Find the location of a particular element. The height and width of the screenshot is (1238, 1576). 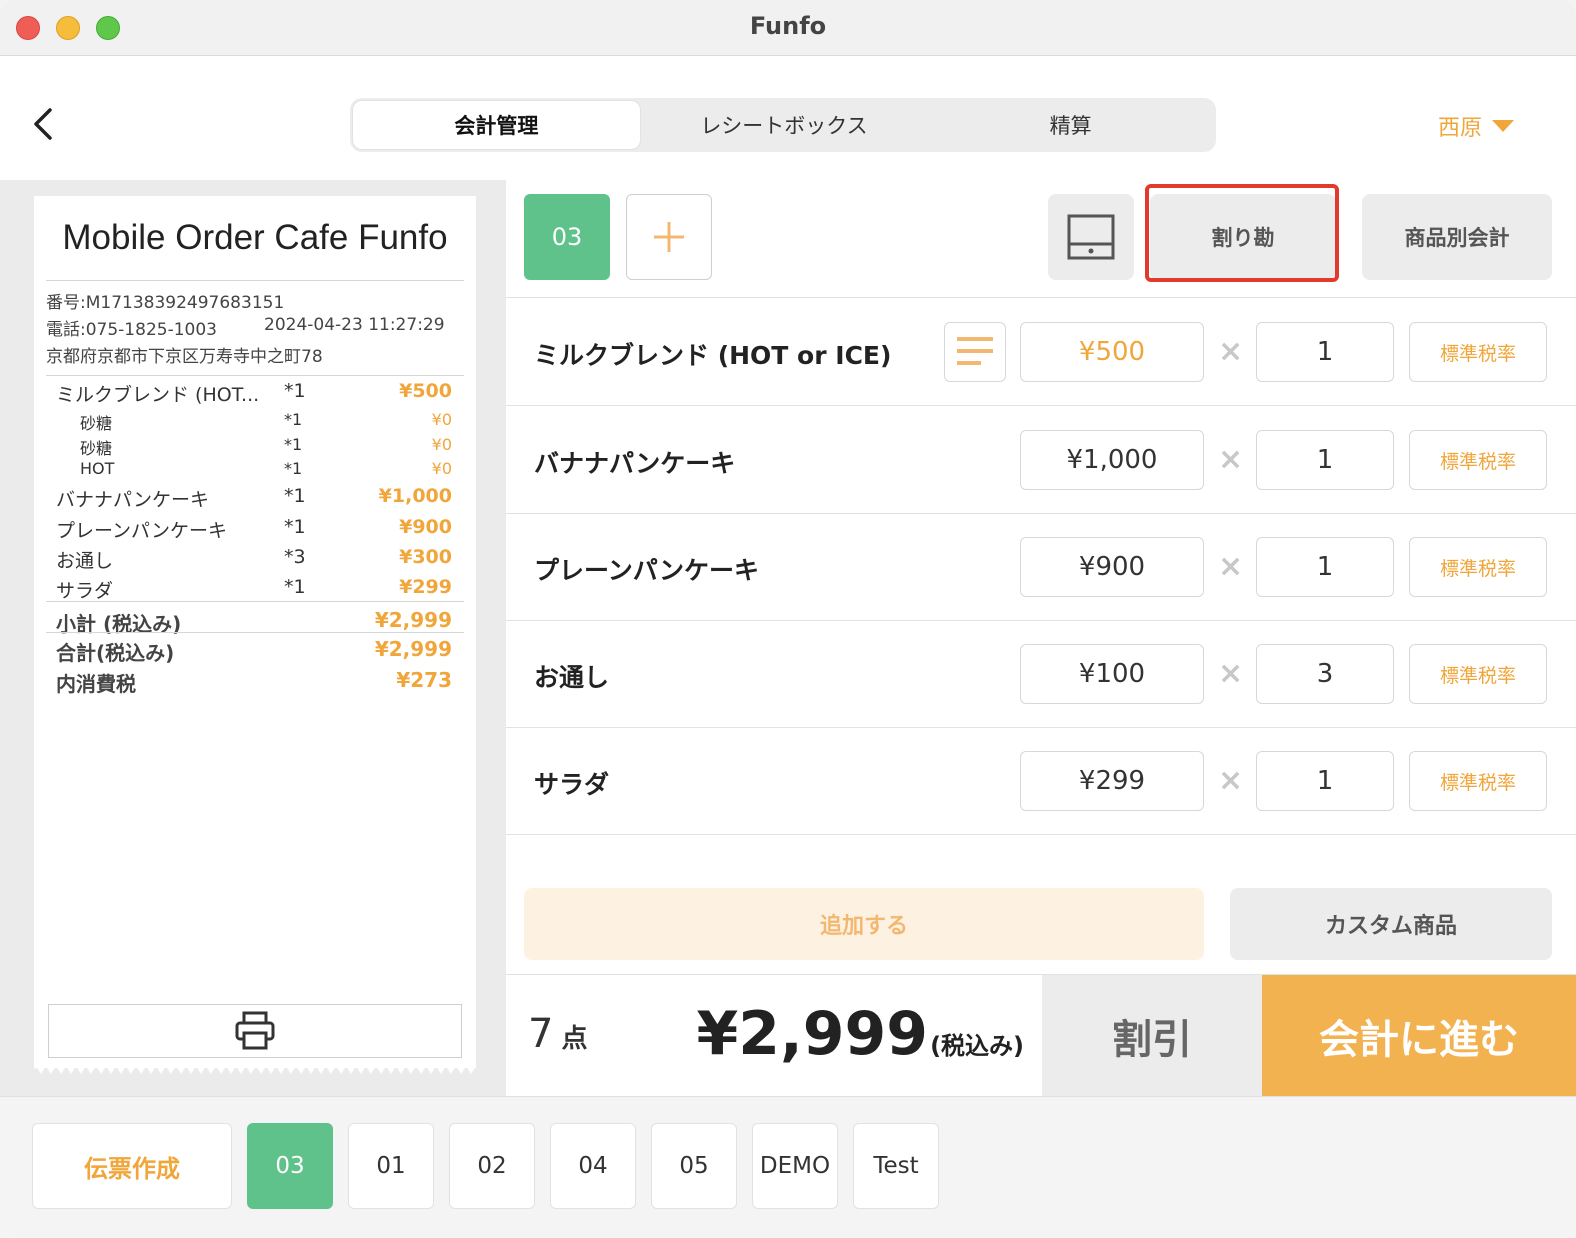

receipt-item-name: サラダ is located at coordinates (85, 591).